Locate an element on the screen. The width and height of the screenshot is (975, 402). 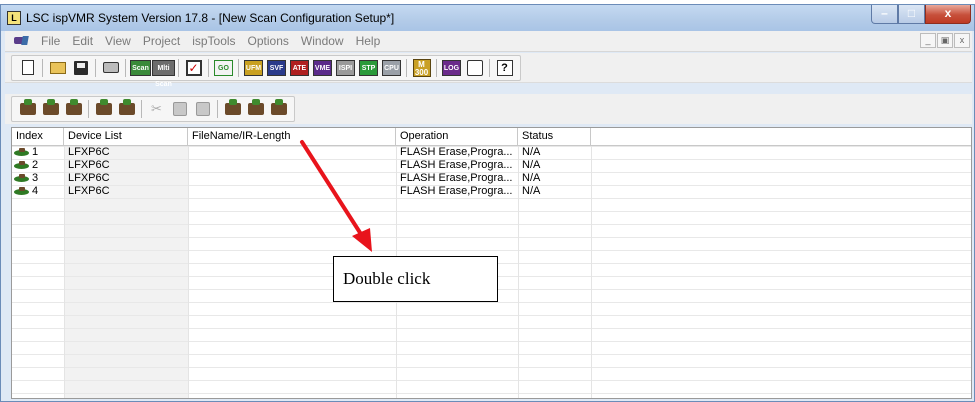
move-device-button is located at coordinates (232, 109).